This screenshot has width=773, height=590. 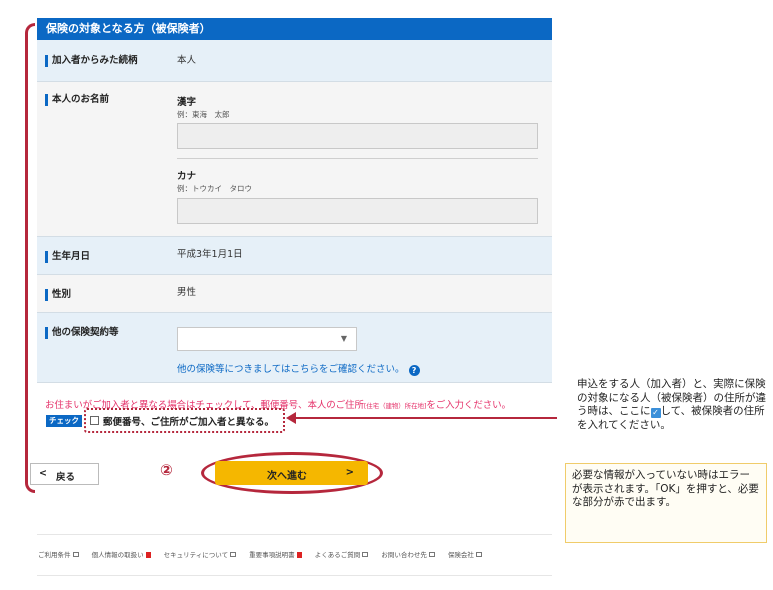 What do you see at coordinates (58, 295) in the screenshot?
I see `gender-label: 性別` at bounding box center [58, 295].